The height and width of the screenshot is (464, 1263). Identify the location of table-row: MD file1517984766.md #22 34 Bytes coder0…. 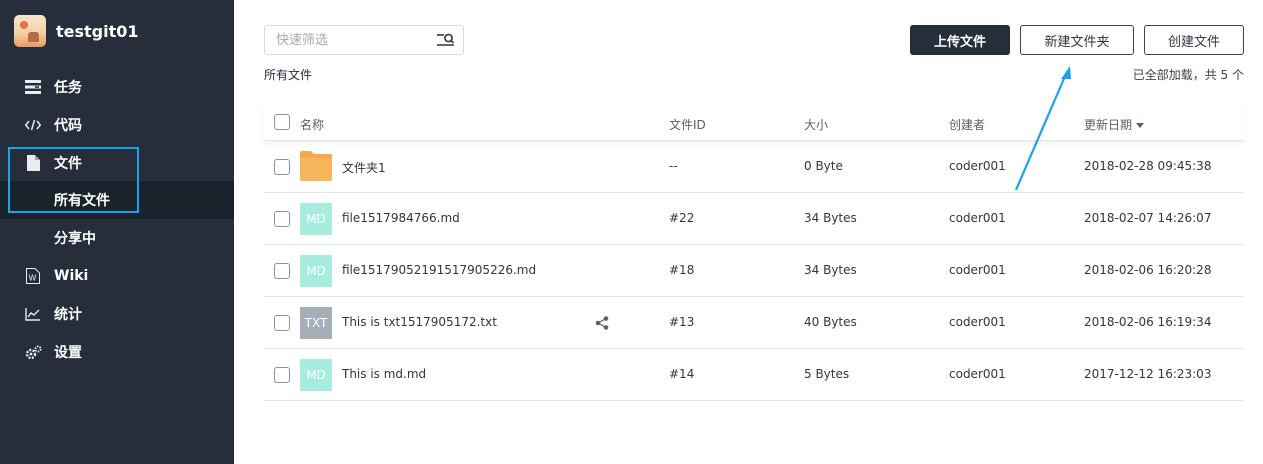
(754, 219).